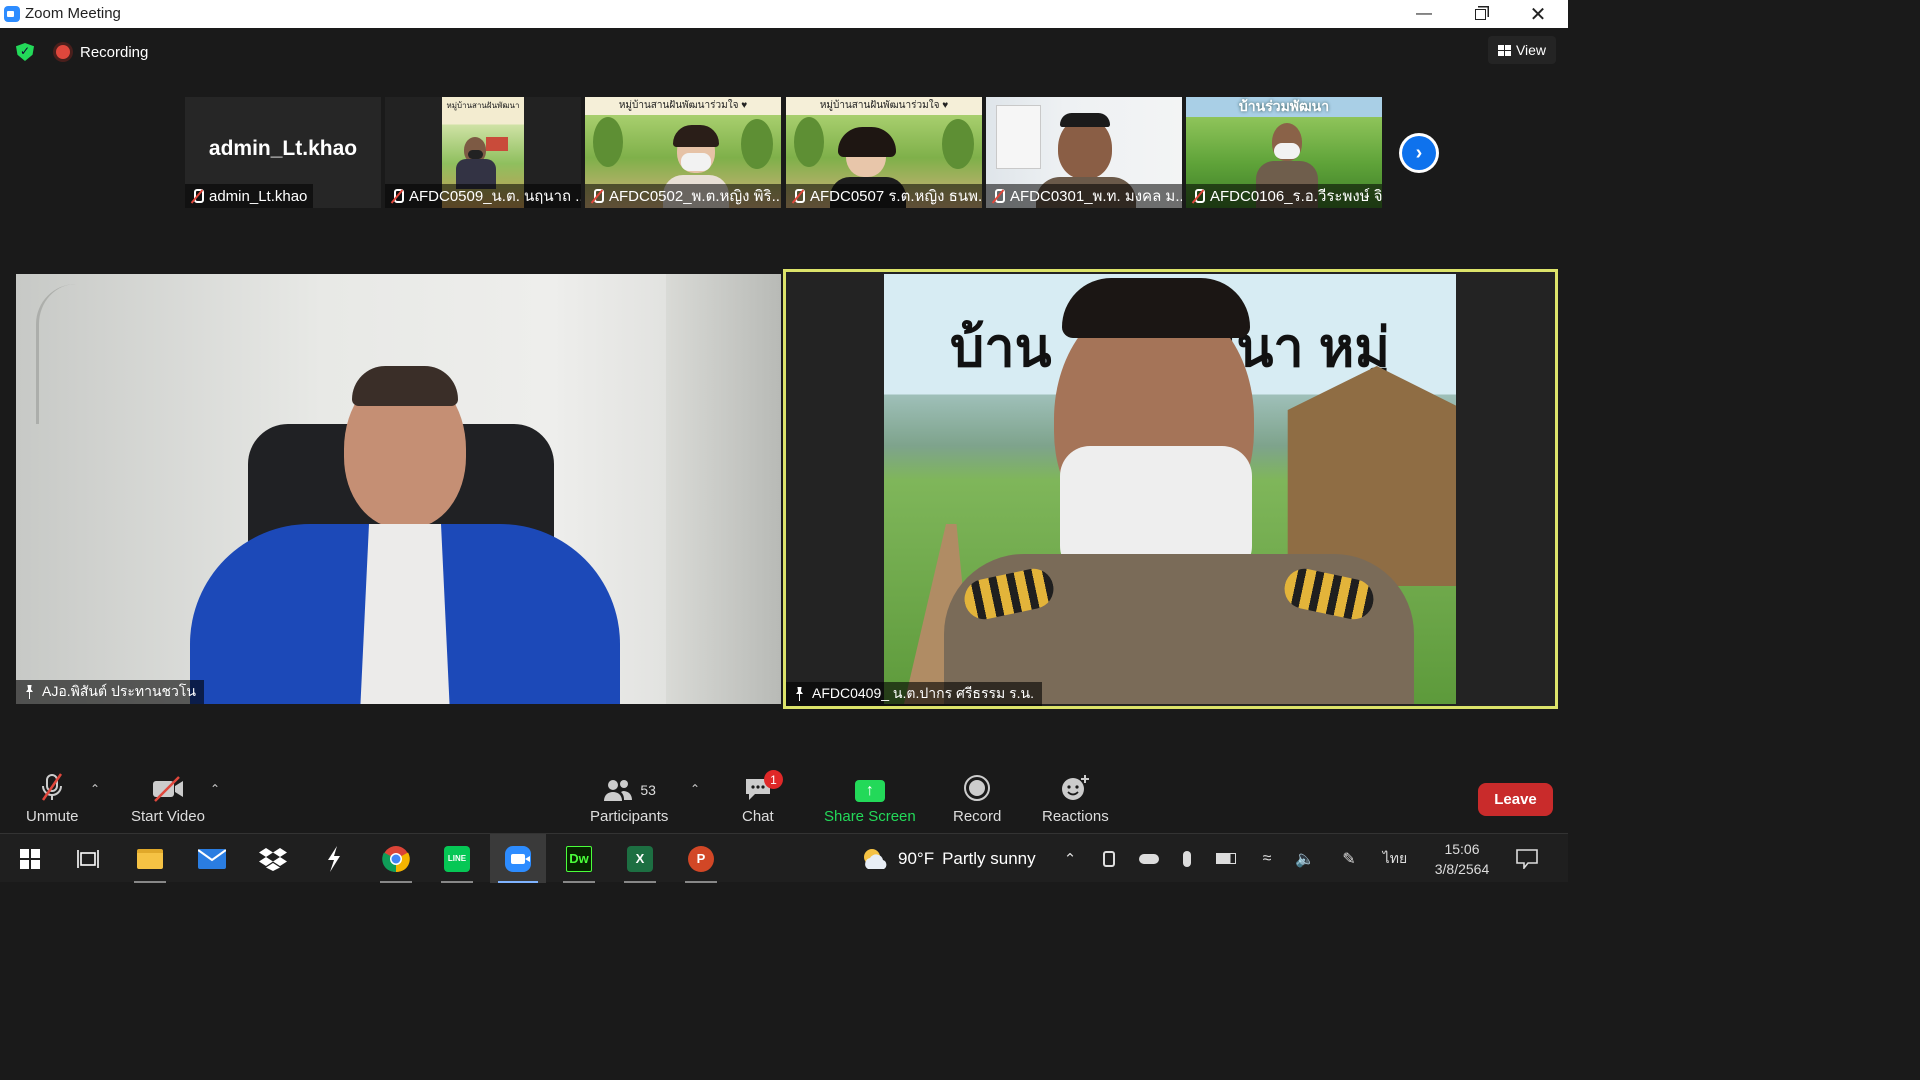  What do you see at coordinates (168, 798) in the screenshot?
I see `start-video-button: Start Video` at bounding box center [168, 798].